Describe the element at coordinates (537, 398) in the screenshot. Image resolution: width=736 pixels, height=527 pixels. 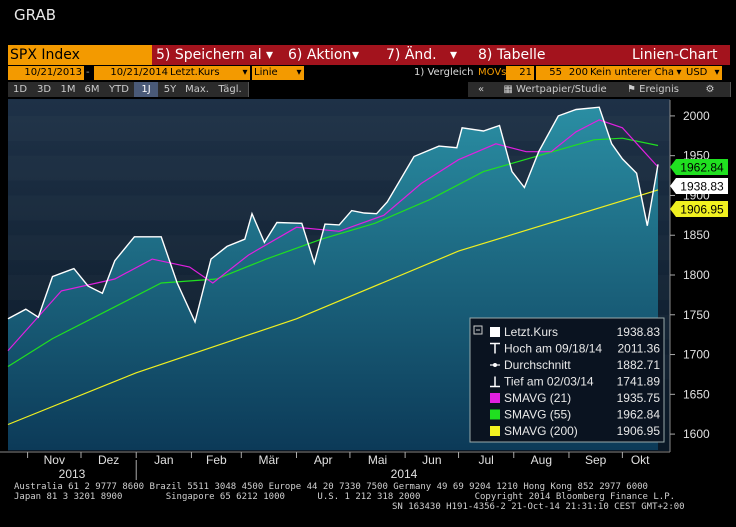
I see `legend-label: SMAVG (21)` at that location.